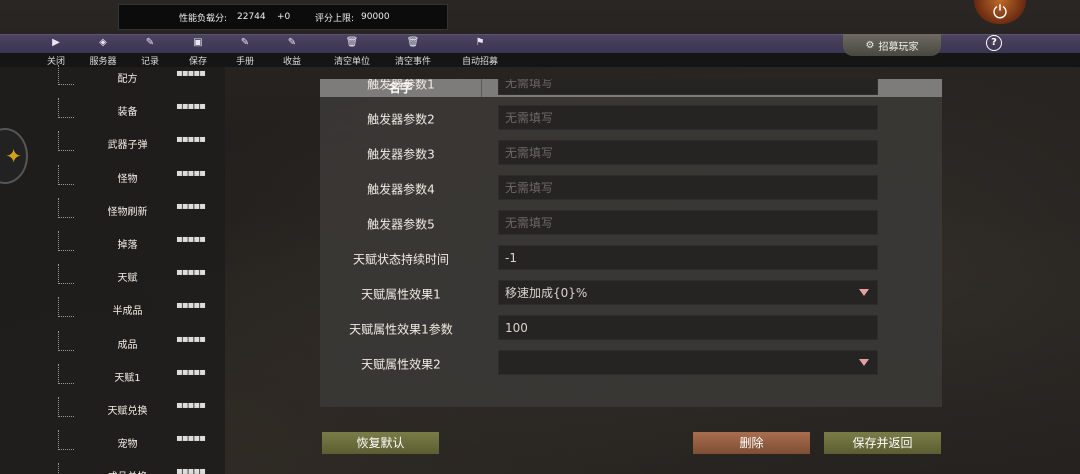  I want to click on toolbar-button-3: ▣ 保存, so click(198, 51).